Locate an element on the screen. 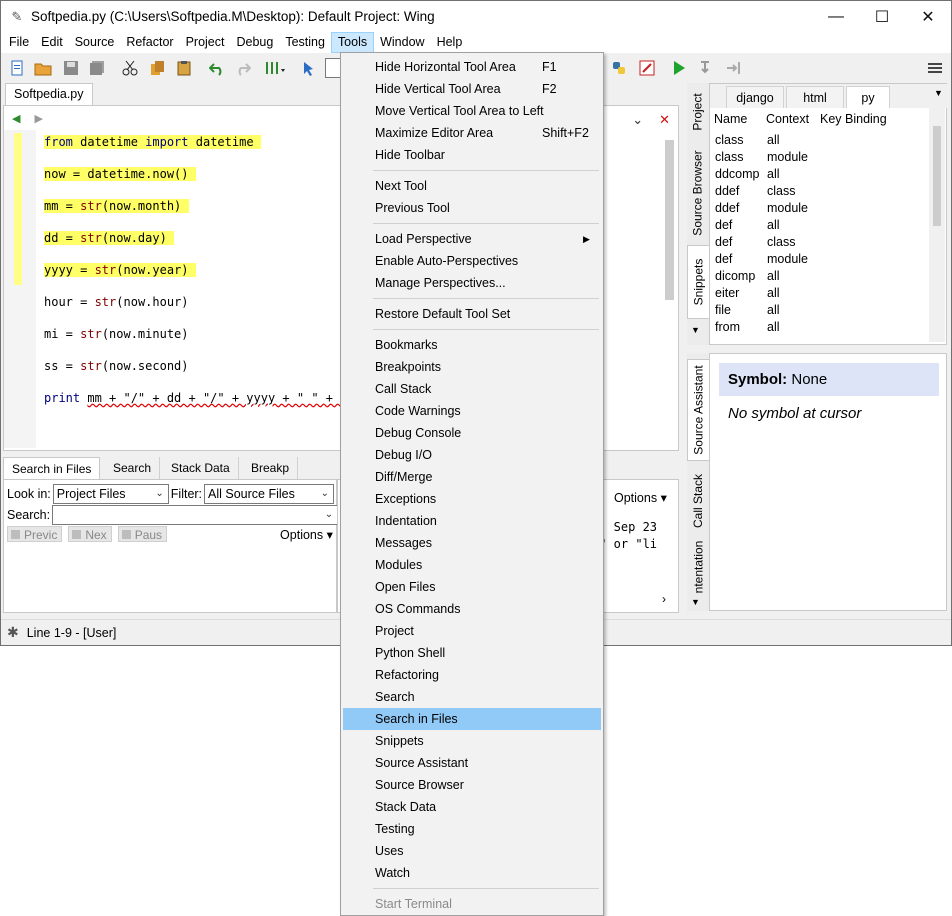 This screenshot has width=952, height=916. editor-scrollbar is located at coordinates (669, 289).